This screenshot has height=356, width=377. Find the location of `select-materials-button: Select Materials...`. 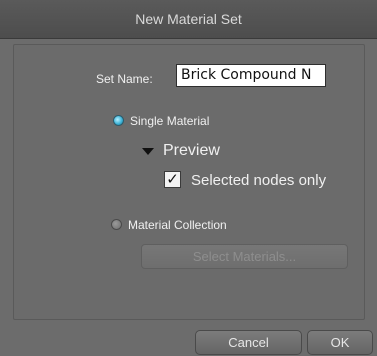

select-materials-button: Select Materials... is located at coordinates (244, 256).